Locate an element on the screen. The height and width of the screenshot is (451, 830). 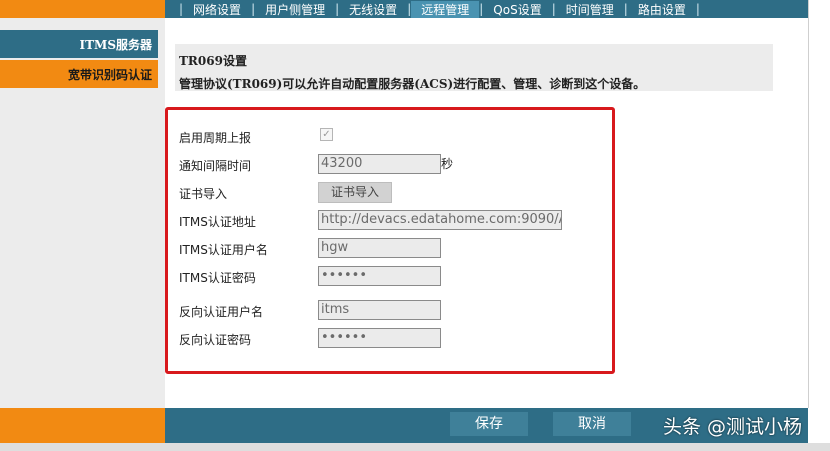
periodic-report-checkbox: ✓ is located at coordinates (326, 134).